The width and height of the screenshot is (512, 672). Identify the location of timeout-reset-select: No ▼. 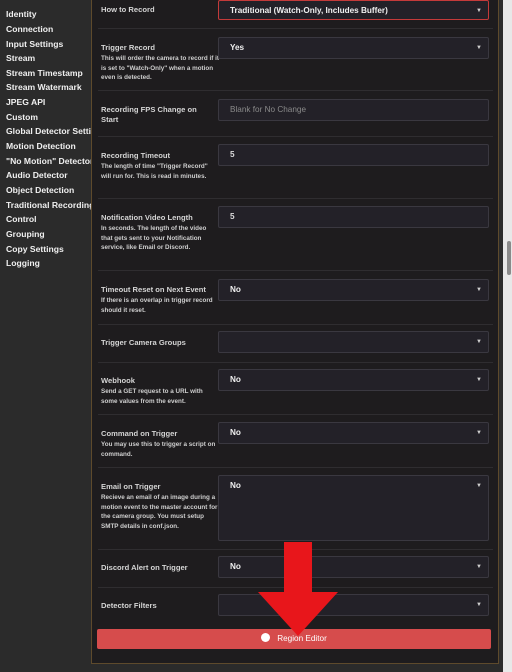
(353, 290).